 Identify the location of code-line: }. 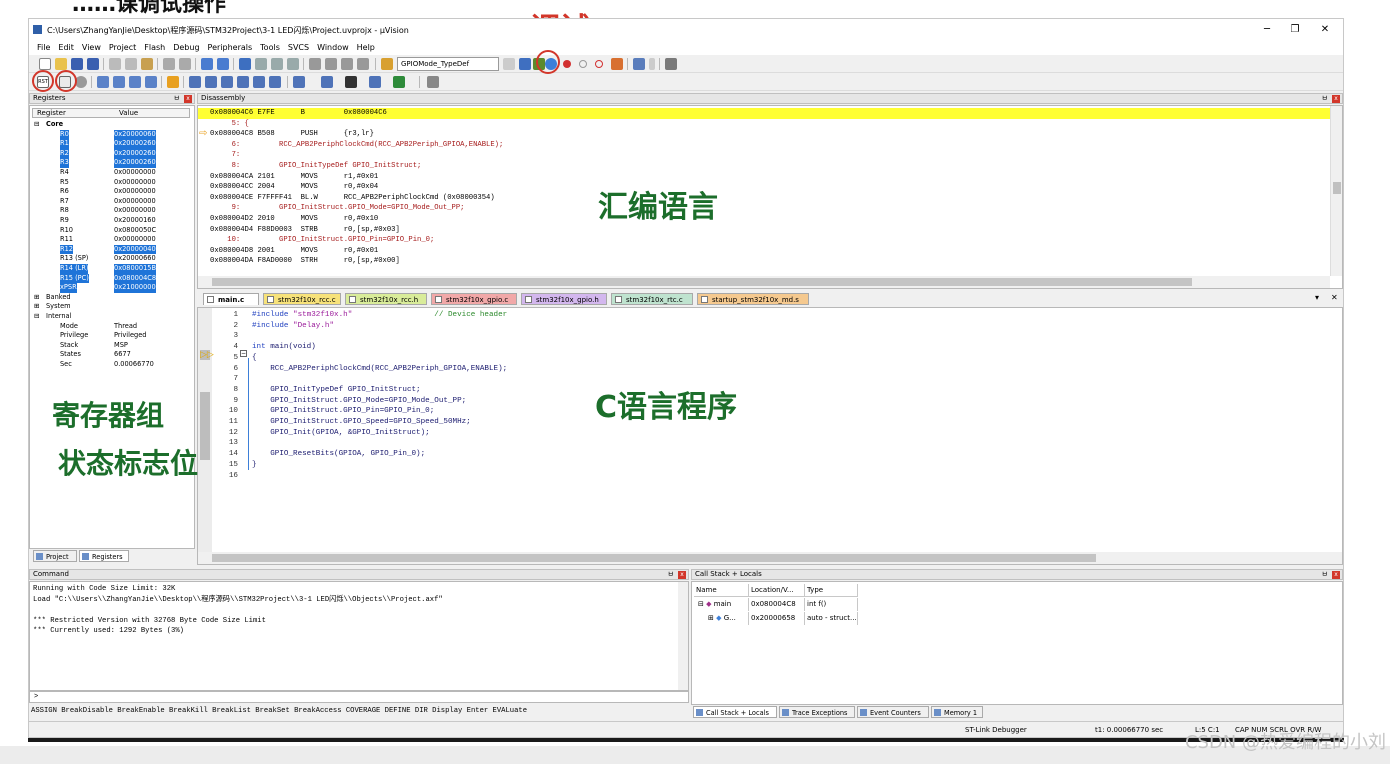
(254, 465).